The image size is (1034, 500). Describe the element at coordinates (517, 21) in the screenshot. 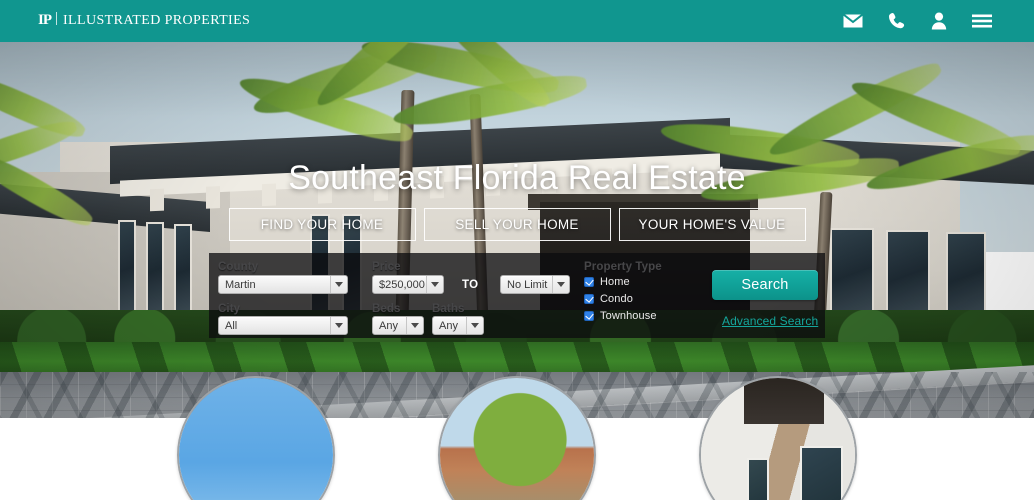

I see `site-header: IP Illustrated Properties` at that location.